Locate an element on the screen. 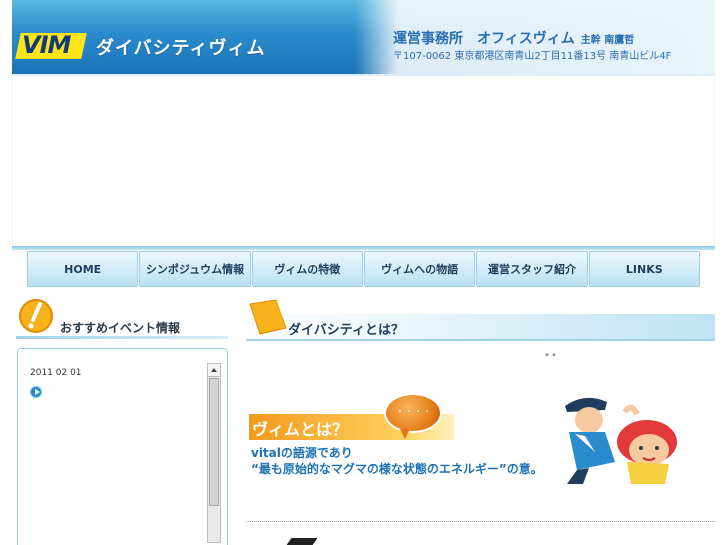 The image size is (727, 545). what-is-vim-heading: ヴィムとは？ is located at coordinates (300, 429).